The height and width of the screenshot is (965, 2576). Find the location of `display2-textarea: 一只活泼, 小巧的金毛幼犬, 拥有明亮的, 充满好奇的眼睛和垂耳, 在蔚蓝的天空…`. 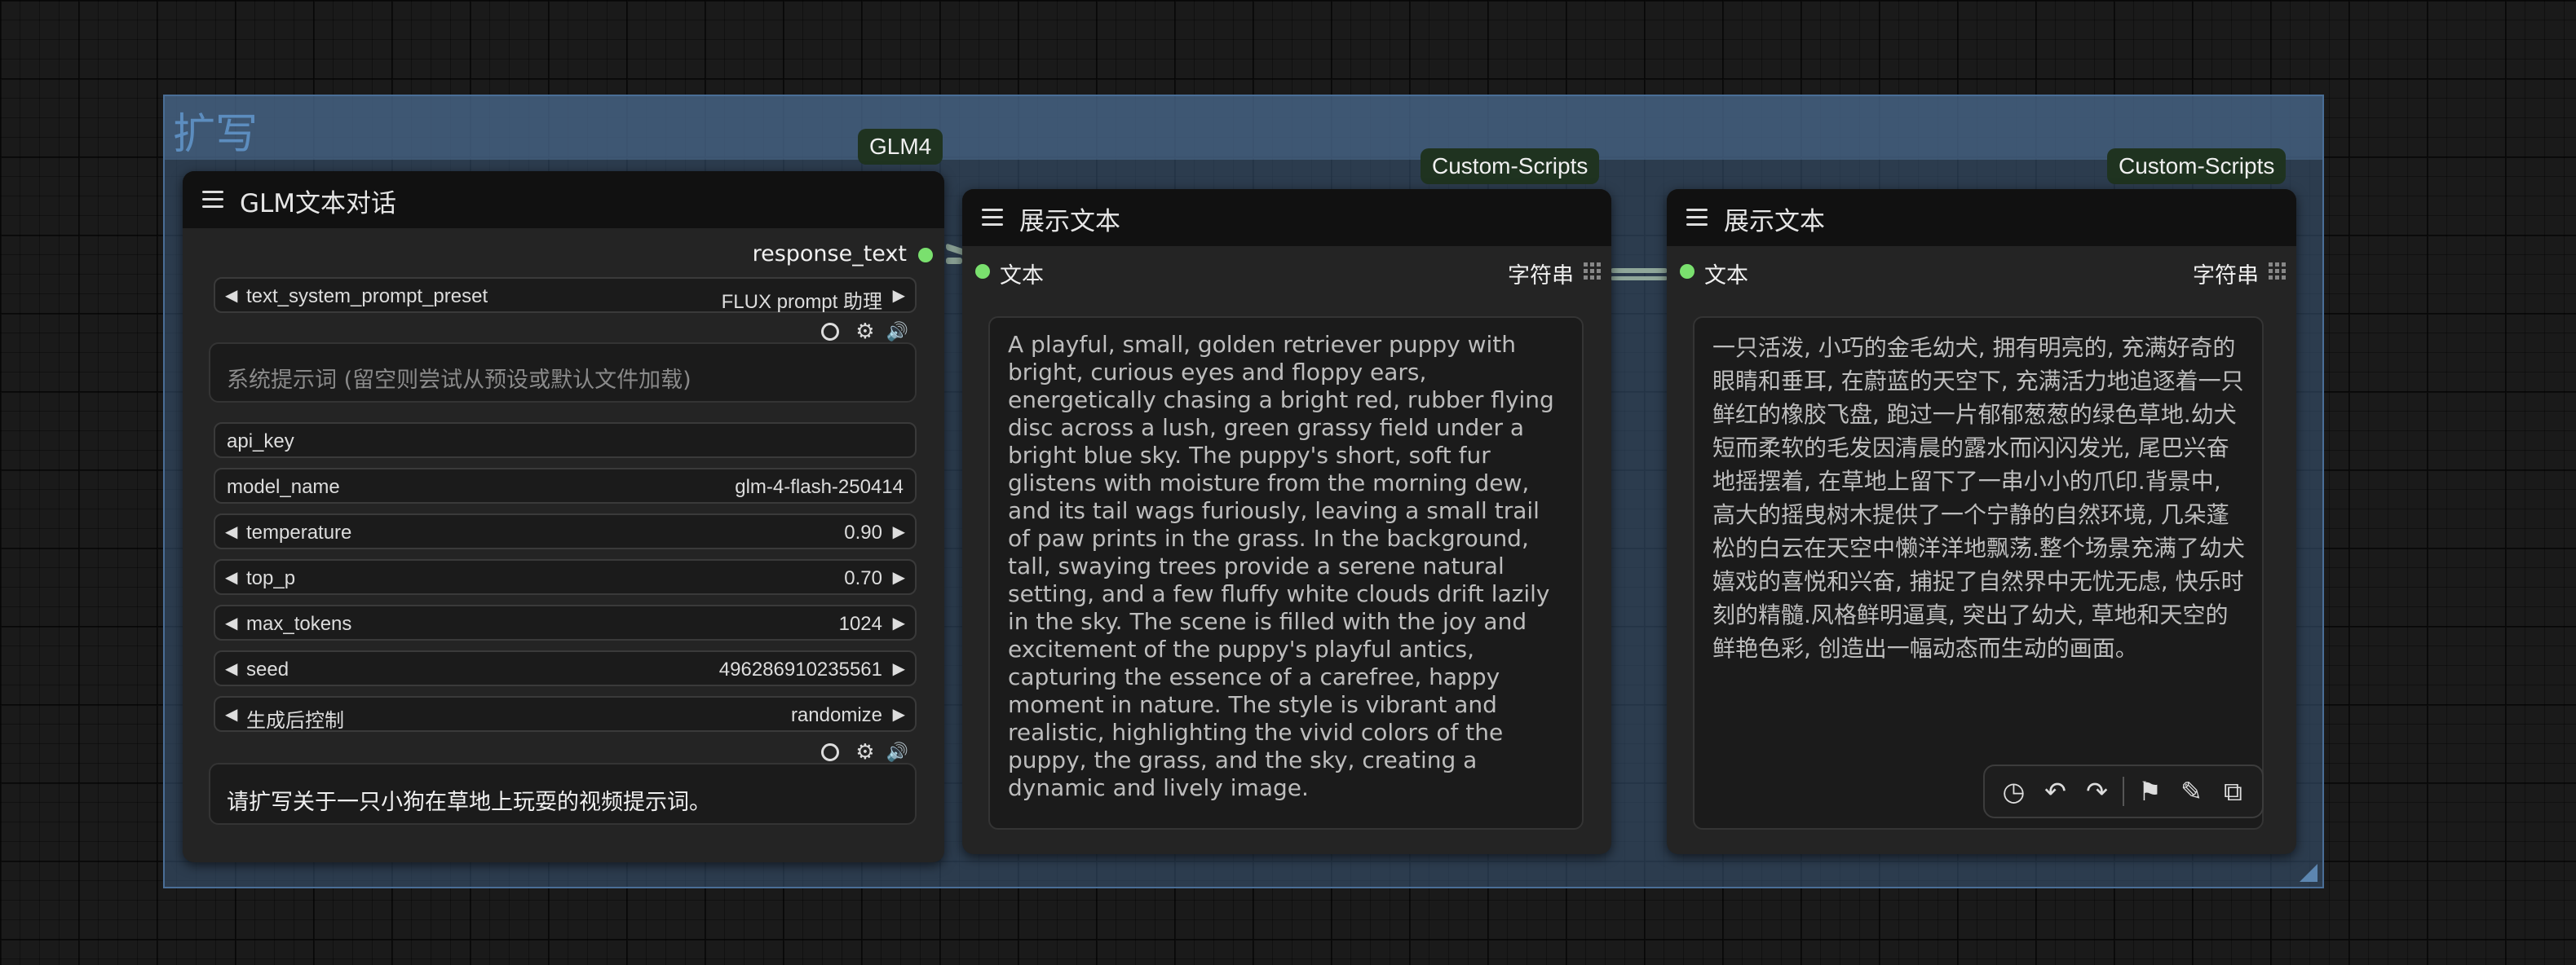

display2-textarea: 一只活泼, 小巧的金毛幼犬, 拥有明亮的, 充满好奇的眼睛和垂耳, 在蔚蓝的天空… is located at coordinates (1978, 573).